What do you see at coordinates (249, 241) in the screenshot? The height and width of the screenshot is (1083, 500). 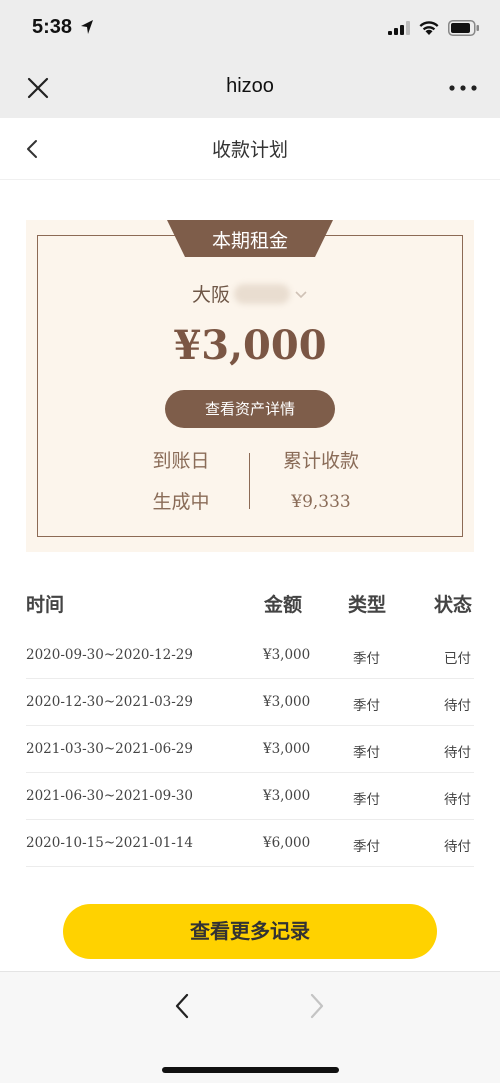 I see `rent-tab-label: 本期租金` at bounding box center [249, 241].